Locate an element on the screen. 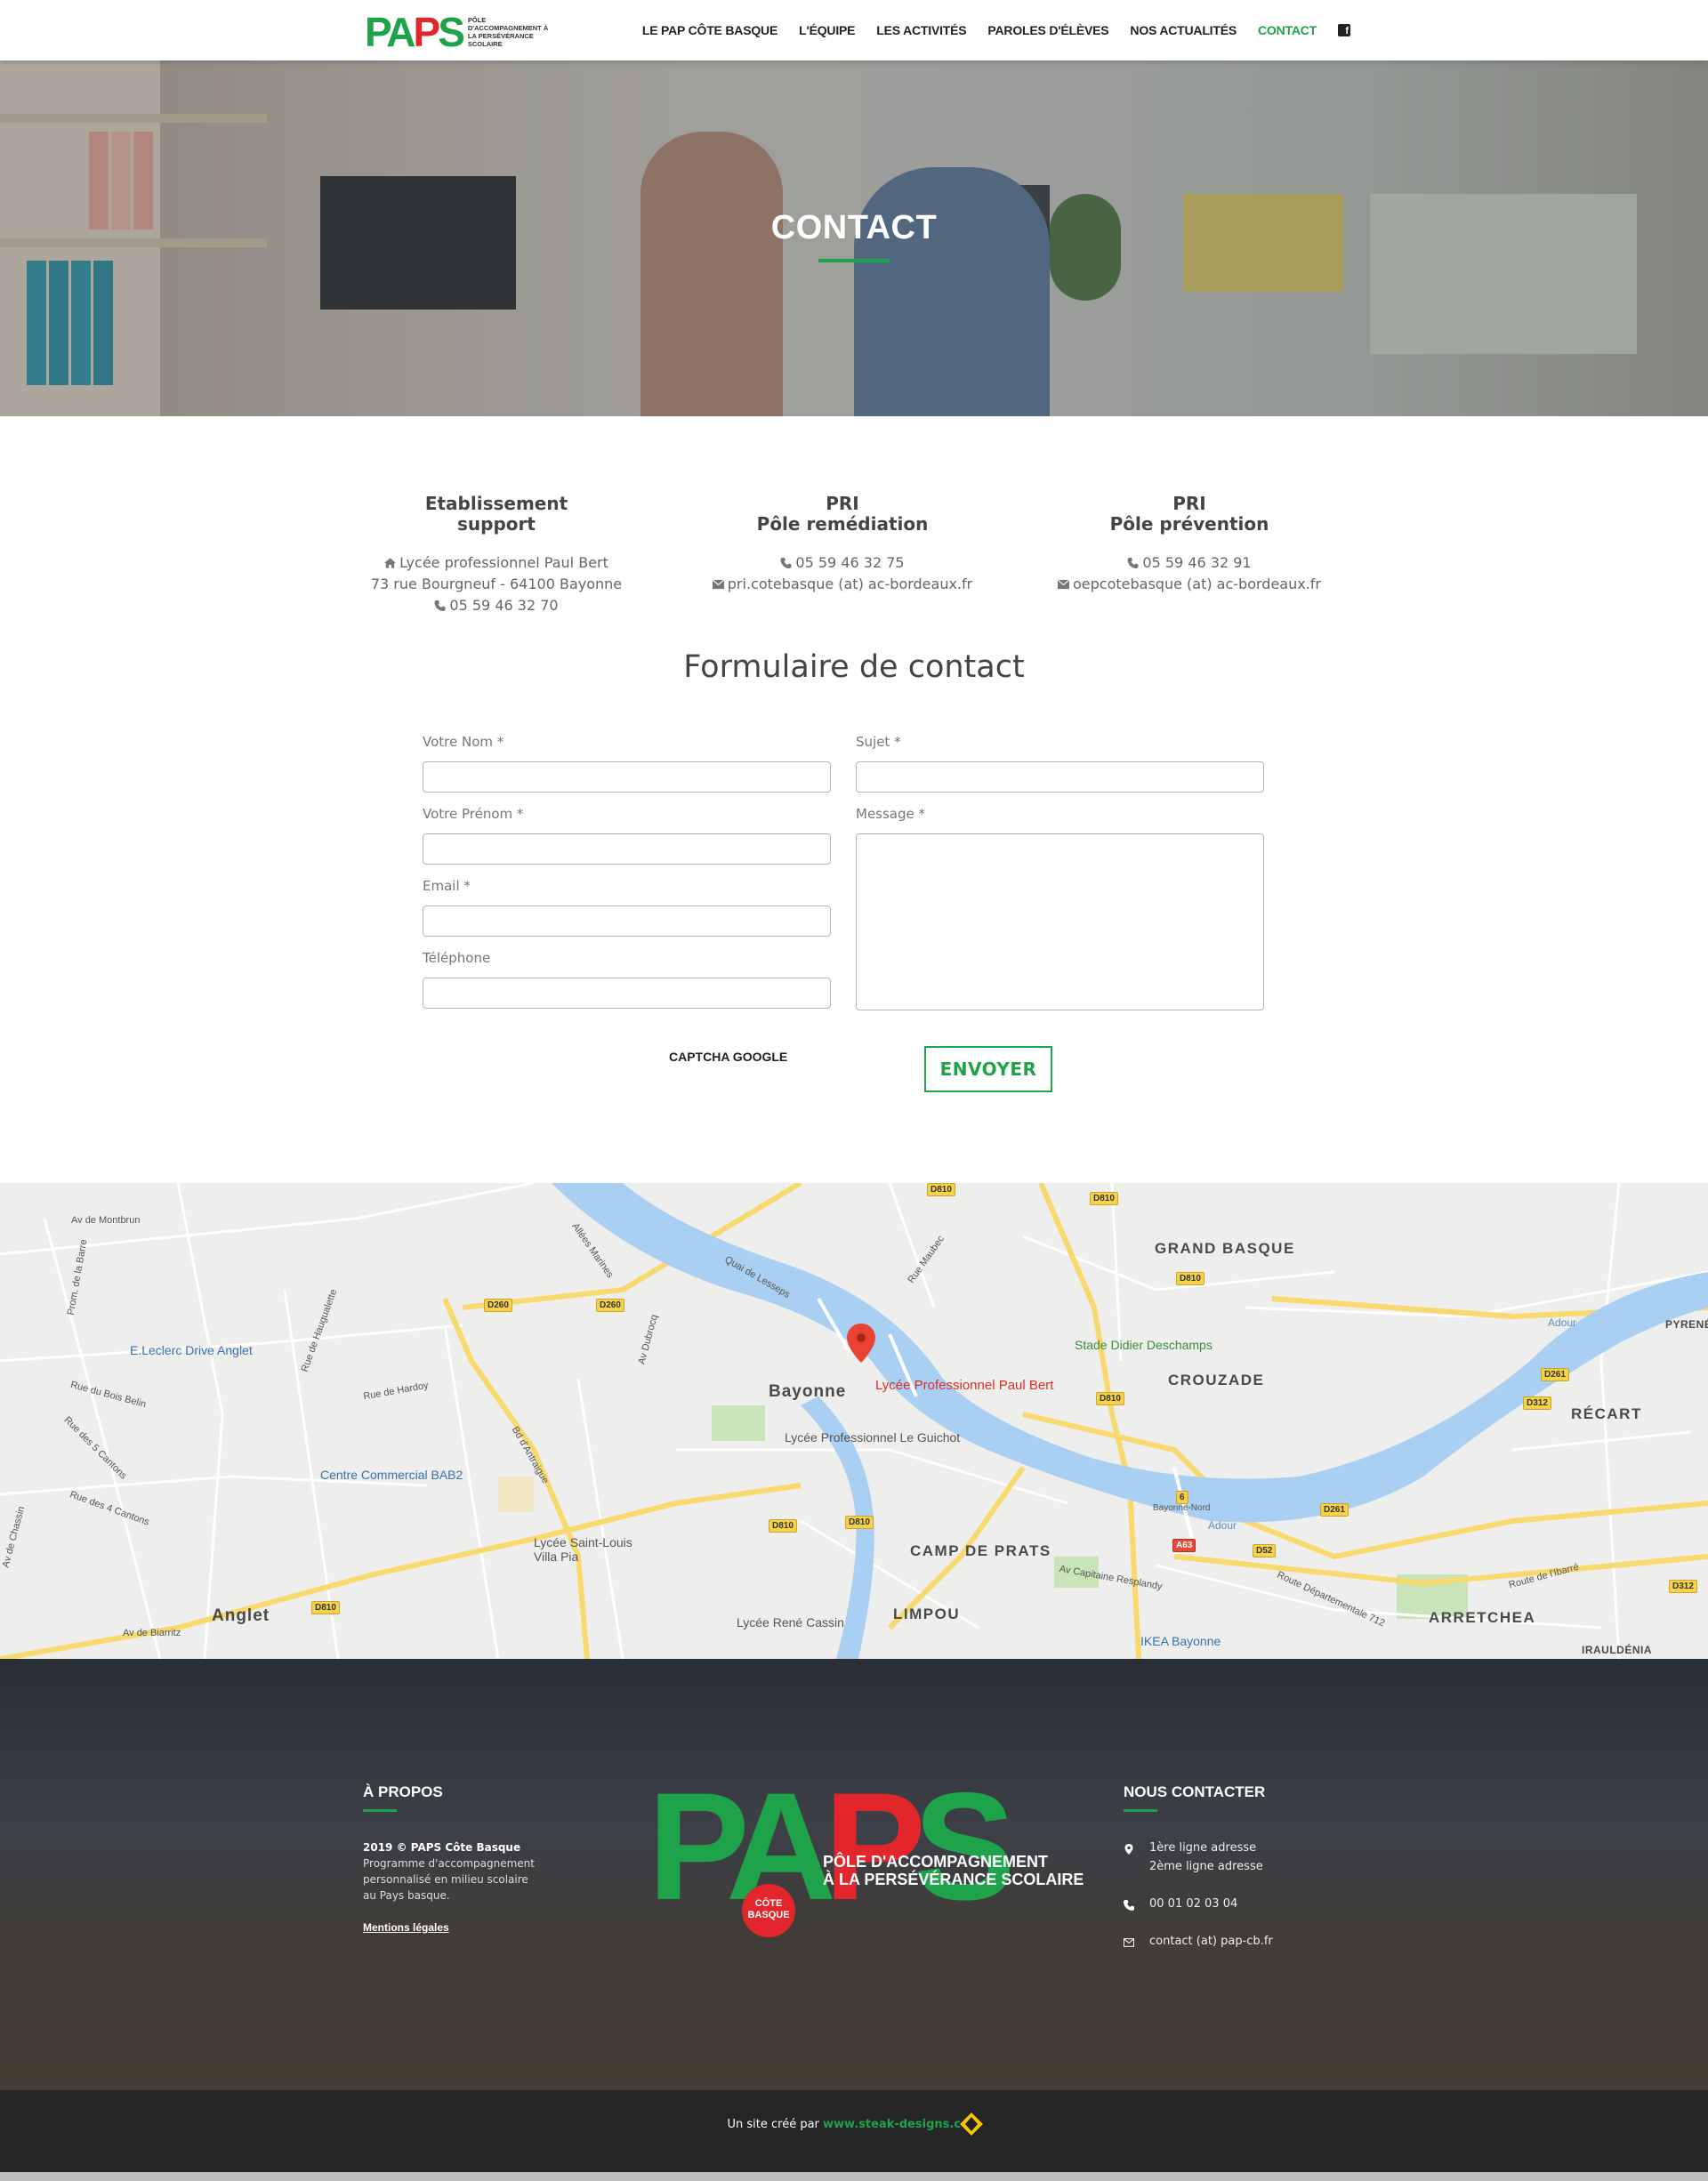 The width and height of the screenshot is (1708, 2181). telephone-input is located at coordinates (627, 993).